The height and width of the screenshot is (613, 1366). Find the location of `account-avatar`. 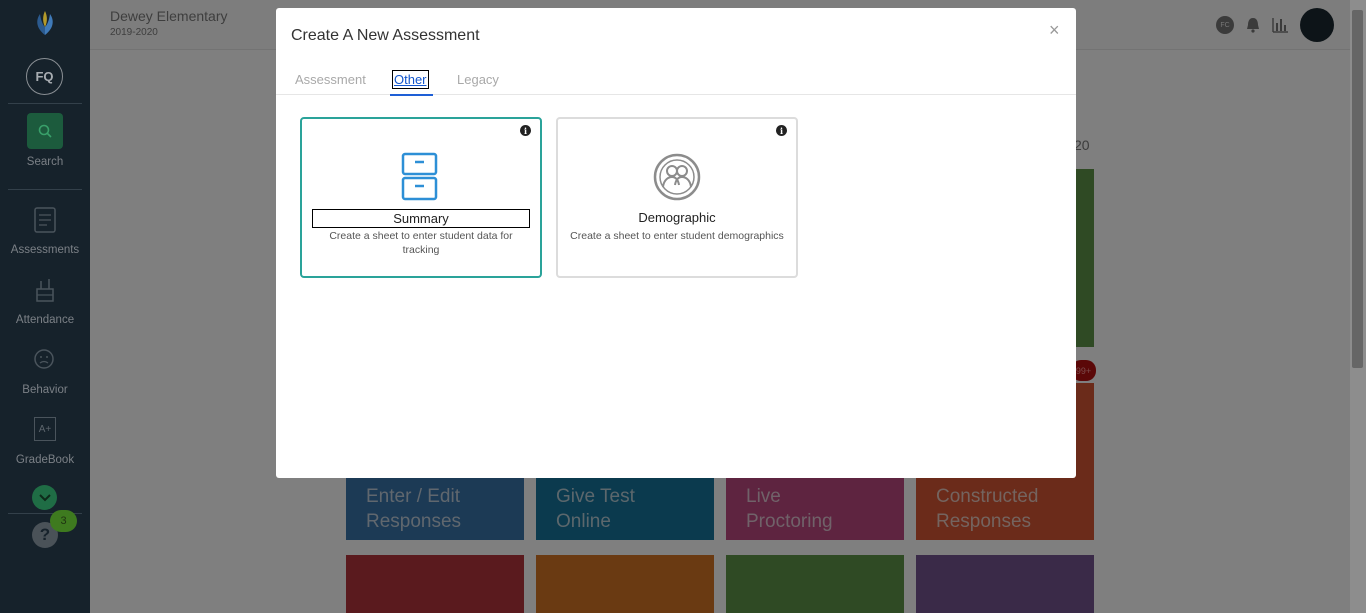

account-avatar is located at coordinates (1317, 25).